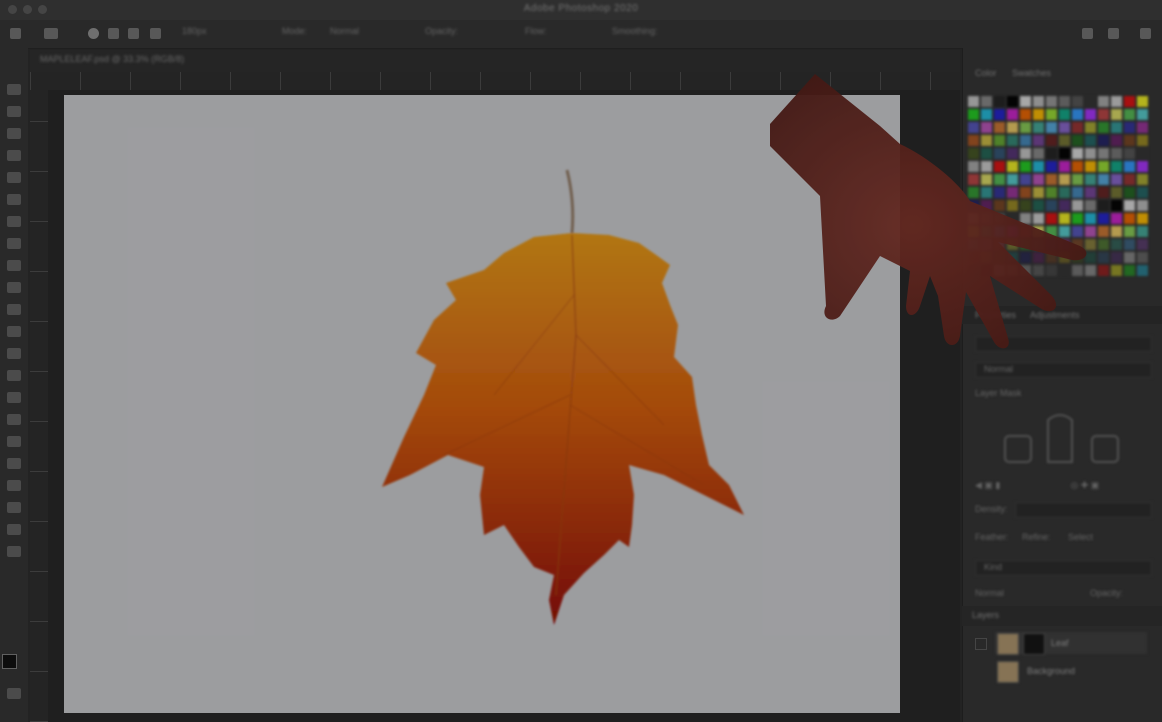 The width and height of the screenshot is (1162, 722). I want to click on tool-preset-icon, so click(51, 33).